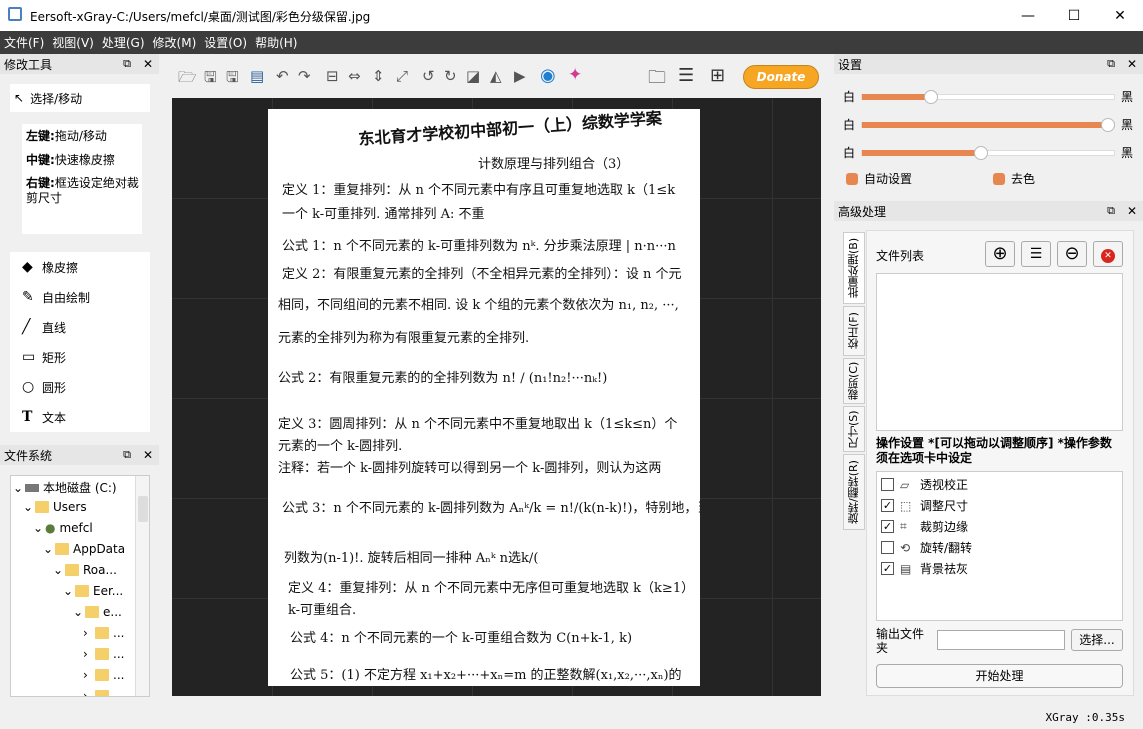  What do you see at coordinates (520, 76) in the screenshot?
I see `mirror-icon: ▶` at bounding box center [520, 76].